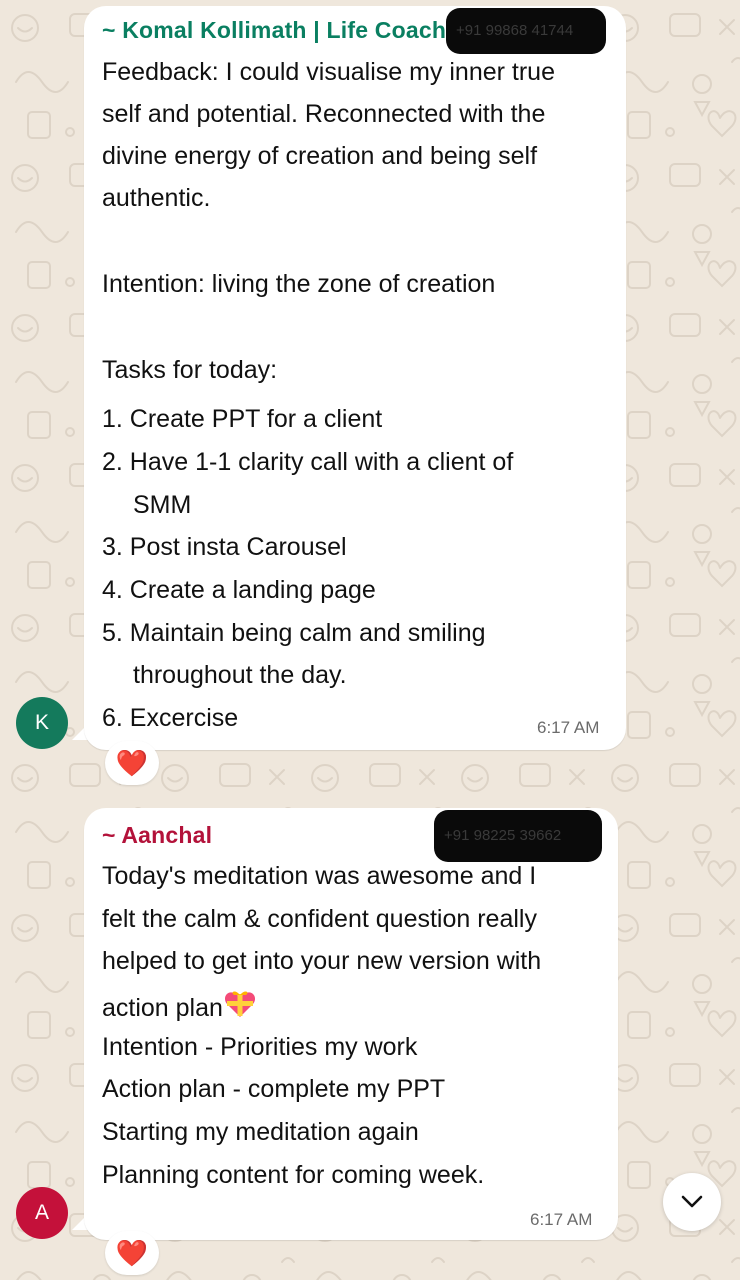 The width and height of the screenshot is (740, 1280). What do you see at coordinates (42, 1213) in the screenshot?
I see `avatar: A` at bounding box center [42, 1213].